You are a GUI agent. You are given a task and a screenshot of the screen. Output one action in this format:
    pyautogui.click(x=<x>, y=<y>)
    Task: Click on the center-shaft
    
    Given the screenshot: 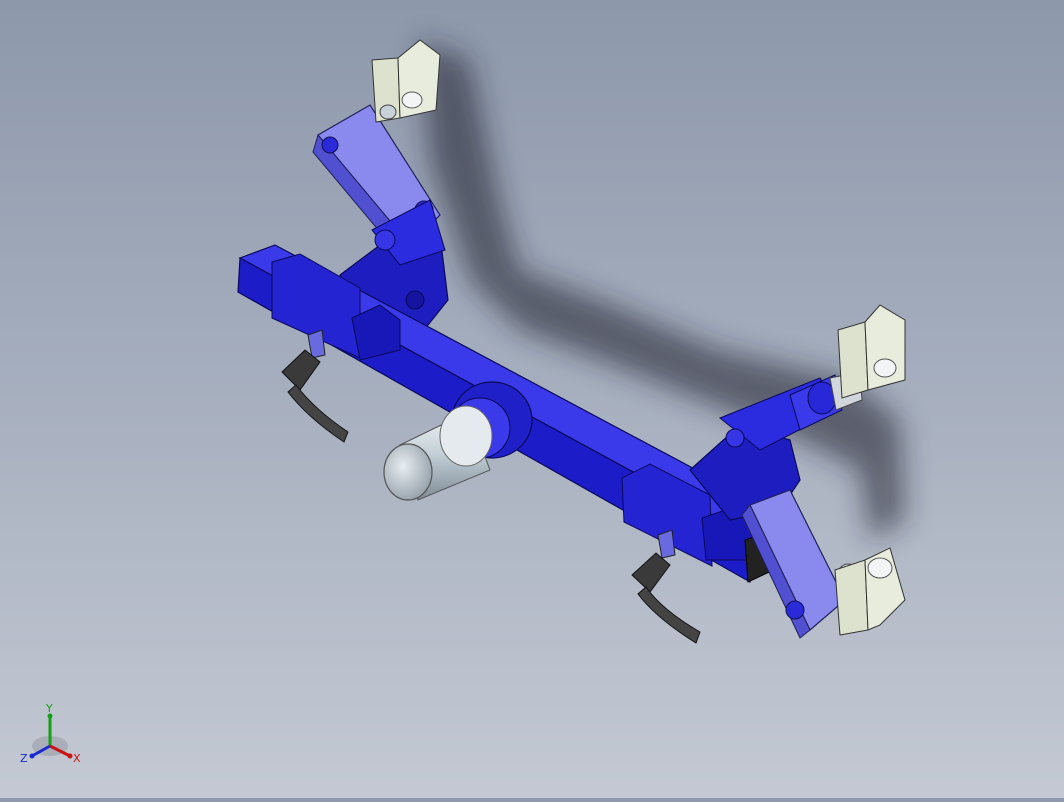 What is the action you would take?
    pyautogui.click(x=438, y=453)
    